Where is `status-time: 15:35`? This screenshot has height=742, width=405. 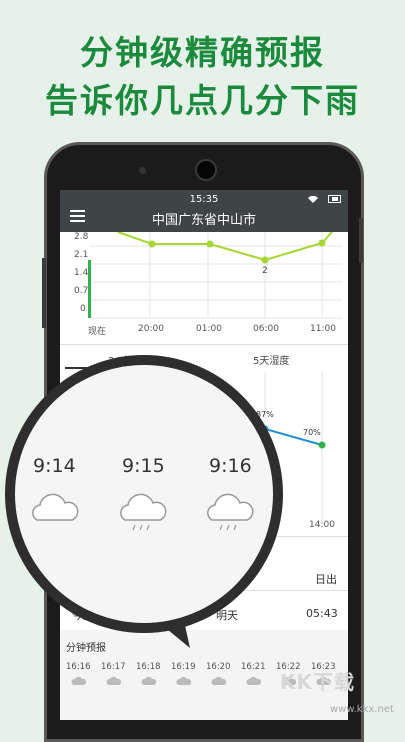 status-time: 15:35 is located at coordinates (204, 199).